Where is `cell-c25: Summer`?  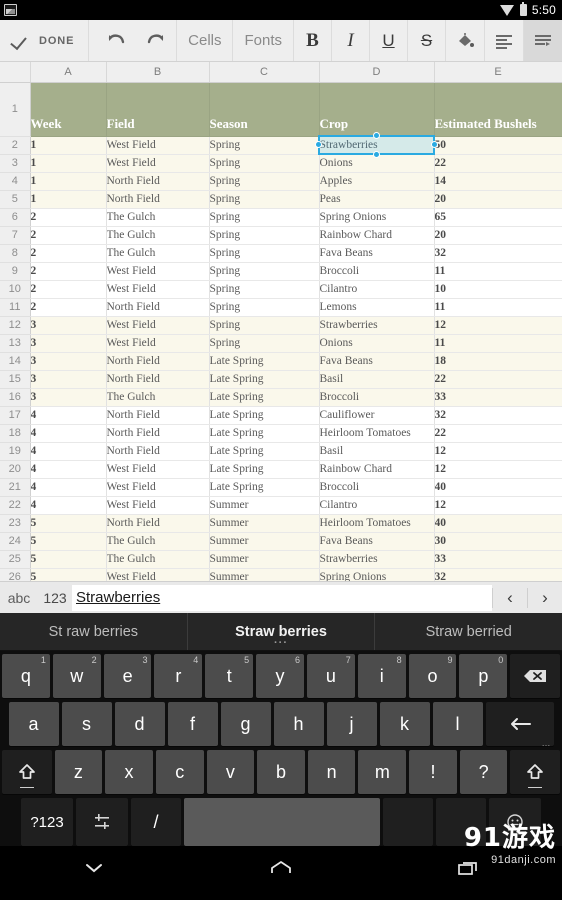
cell-c25: Summer is located at coordinates (264, 559).